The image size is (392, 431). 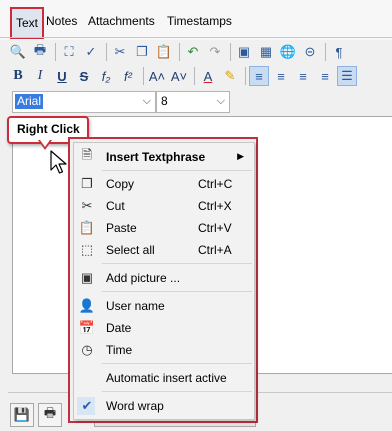 What do you see at coordinates (240, 156) in the screenshot?
I see `submenu-arrow-icon: ▶` at bounding box center [240, 156].